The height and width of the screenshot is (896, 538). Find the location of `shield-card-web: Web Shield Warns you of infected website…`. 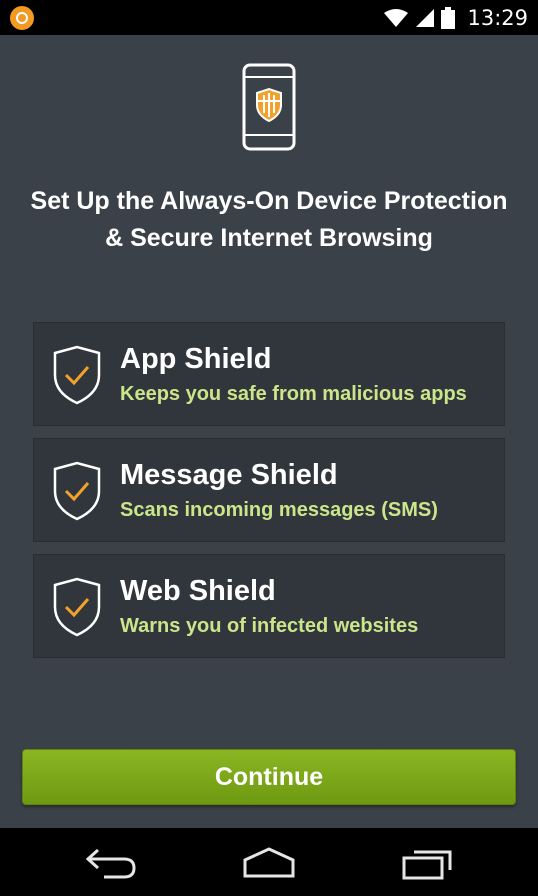

shield-card-web: Web Shield Warns you of infected website… is located at coordinates (269, 606).